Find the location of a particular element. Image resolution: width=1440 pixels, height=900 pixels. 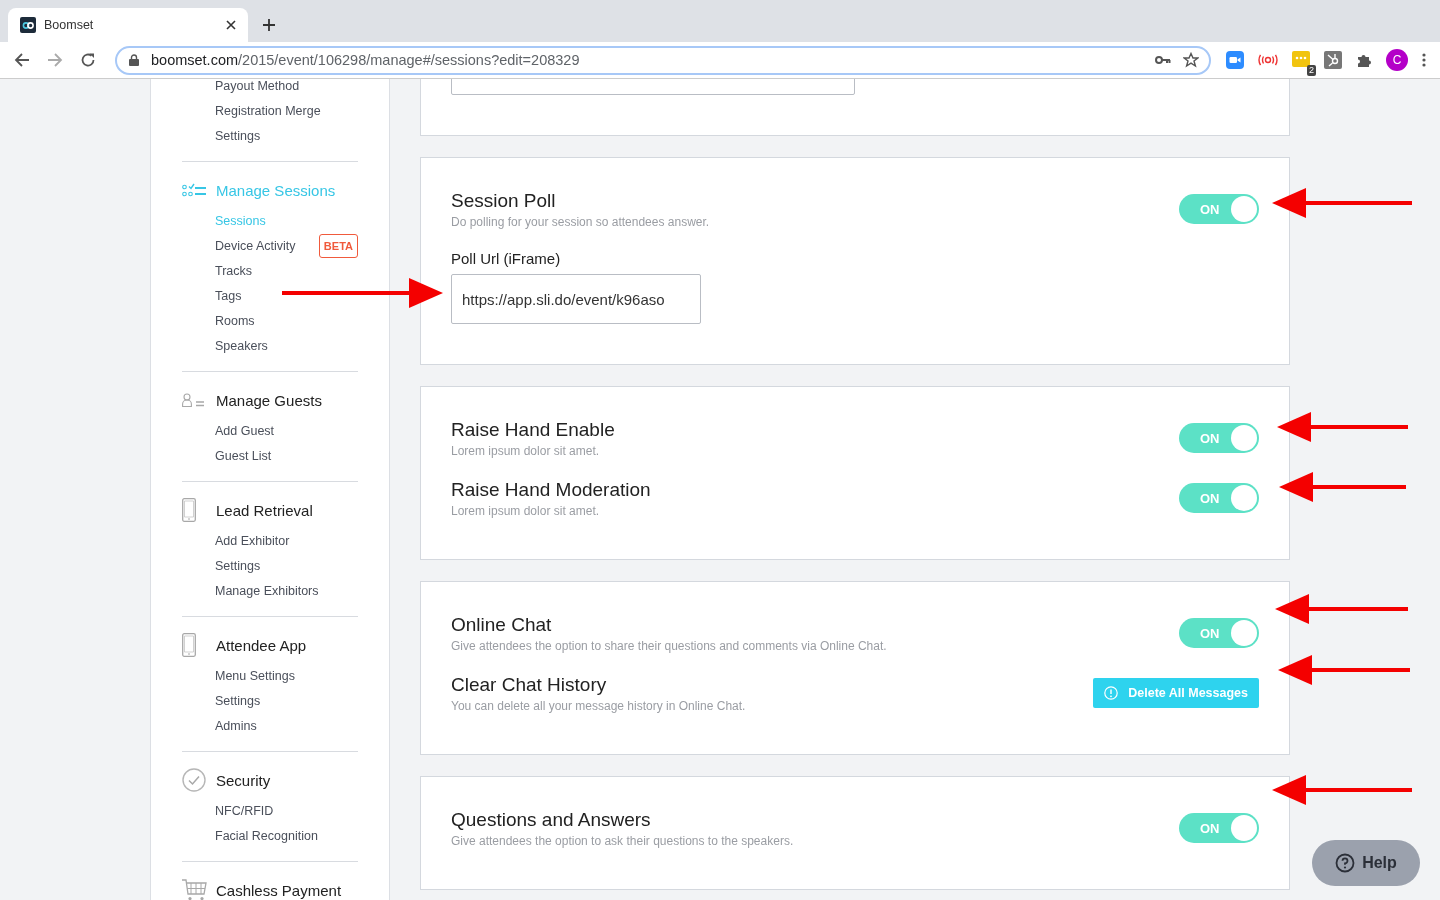

question-icon is located at coordinates (1345, 863).